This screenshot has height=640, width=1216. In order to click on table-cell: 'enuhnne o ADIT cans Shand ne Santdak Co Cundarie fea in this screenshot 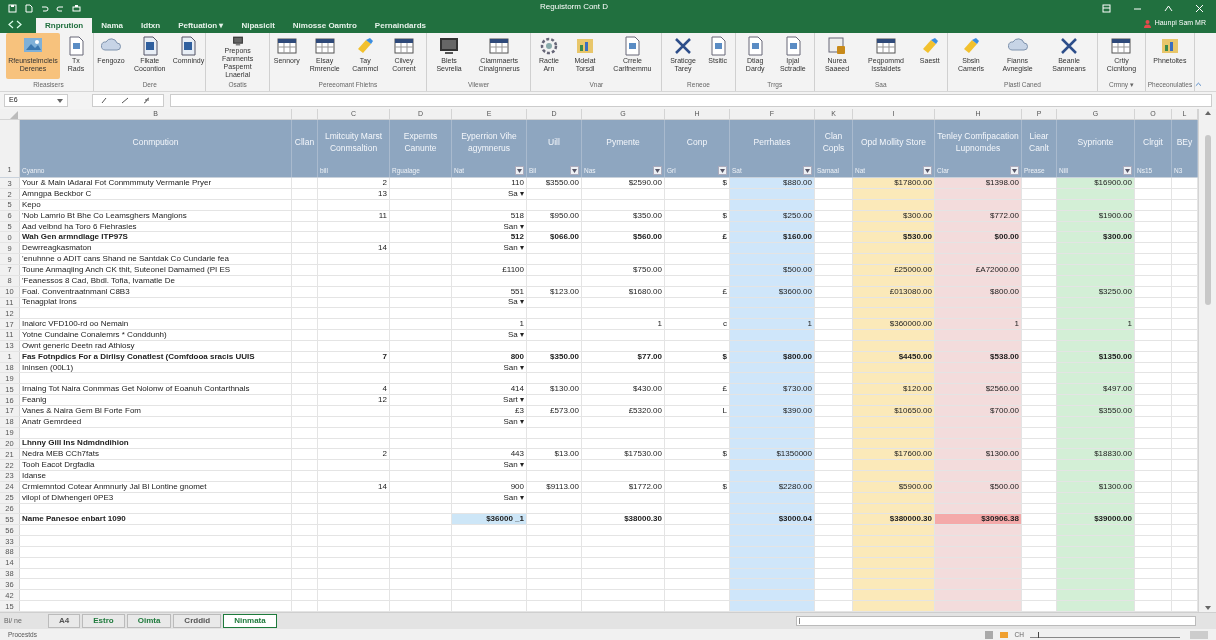, I will do `click(156, 259)`.